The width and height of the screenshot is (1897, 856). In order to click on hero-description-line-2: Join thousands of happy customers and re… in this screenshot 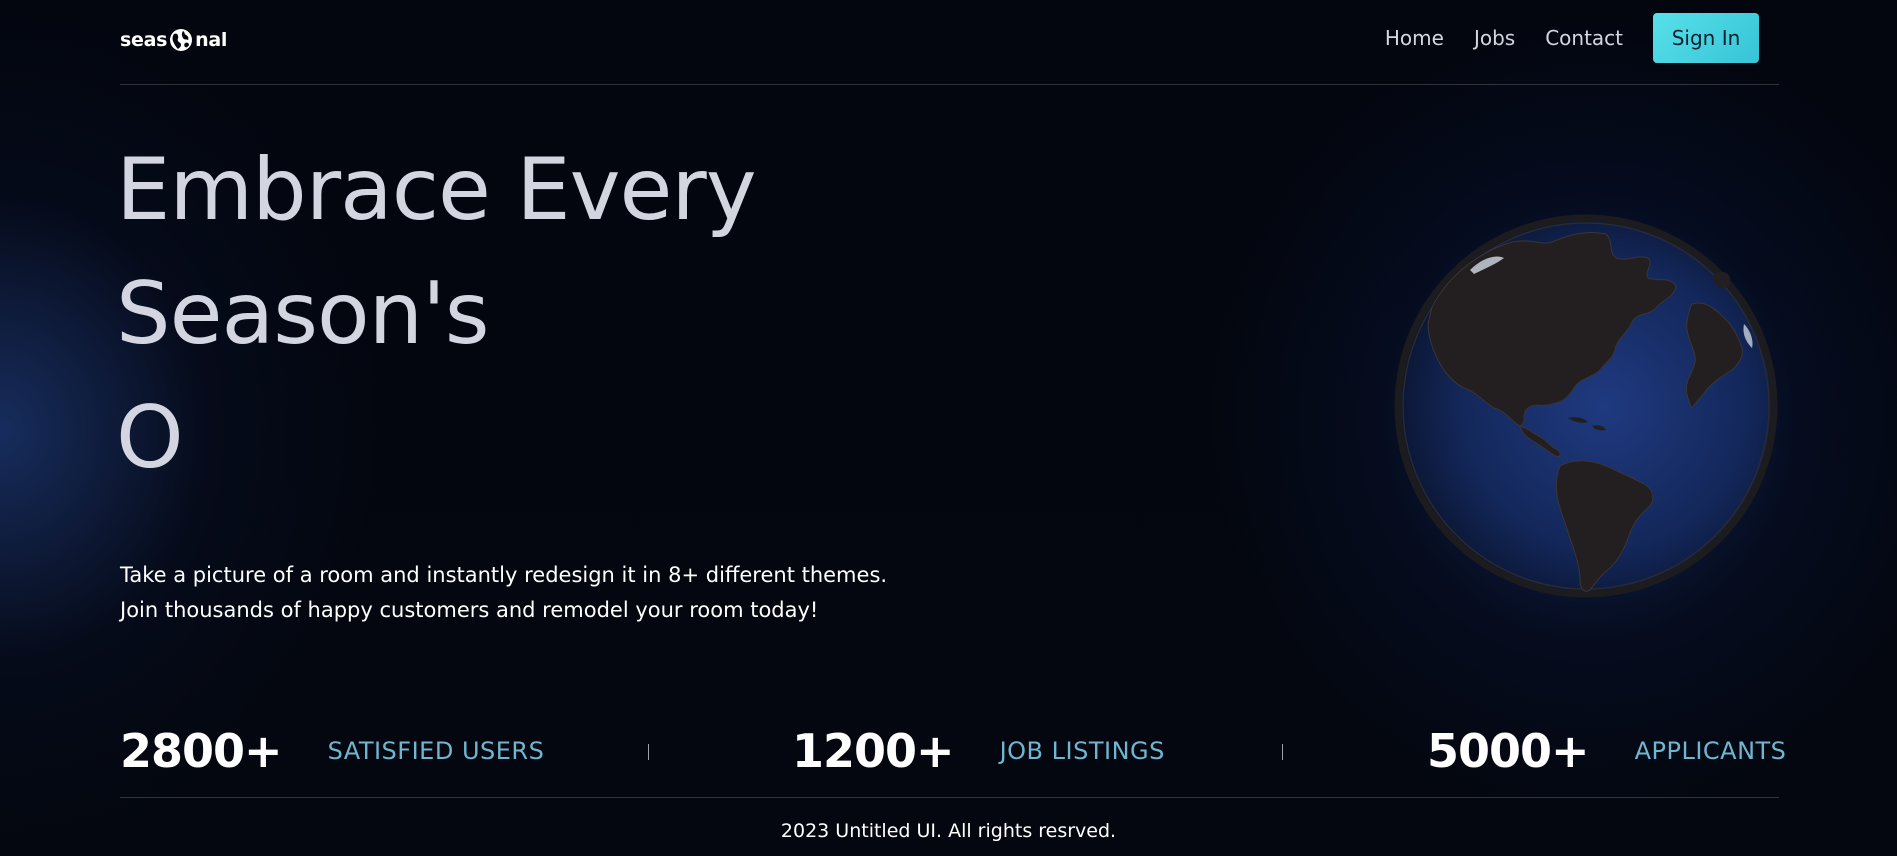, I will do `click(469, 610)`.